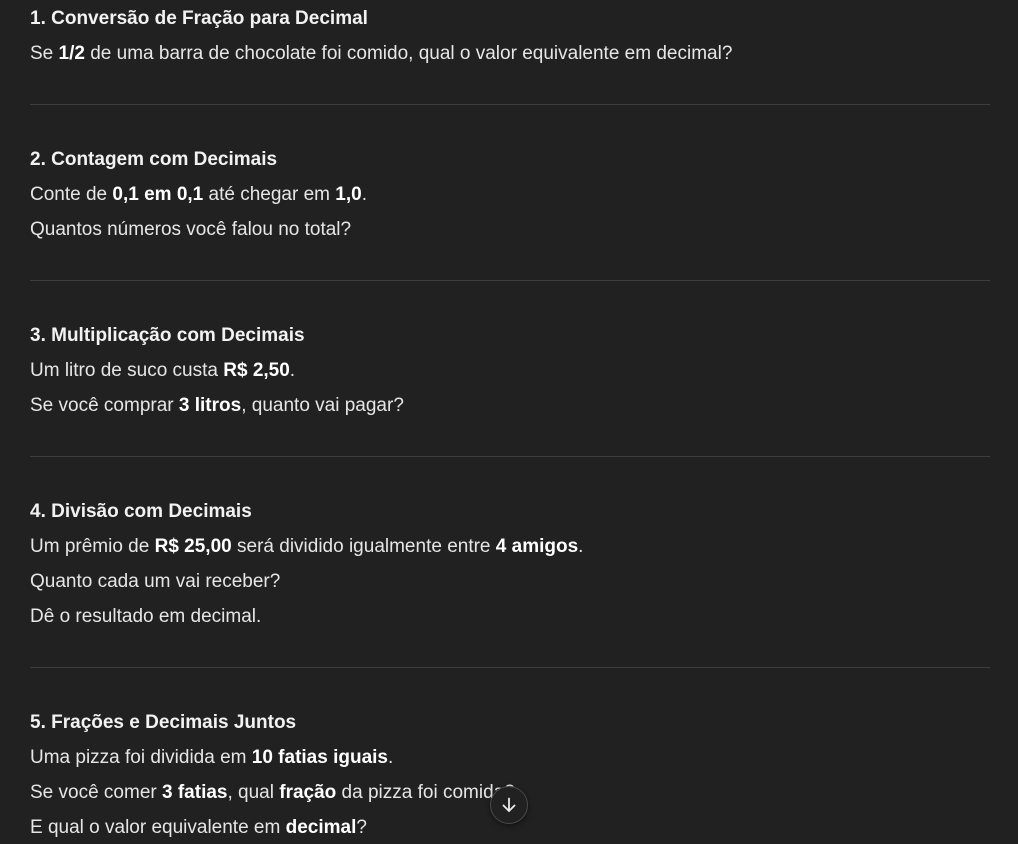 The width and height of the screenshot is (1018, 844). Describe the element at coordinates (158, 194) in the screenshot. I see `bold-run: 0,1 em 0,1` at that location.